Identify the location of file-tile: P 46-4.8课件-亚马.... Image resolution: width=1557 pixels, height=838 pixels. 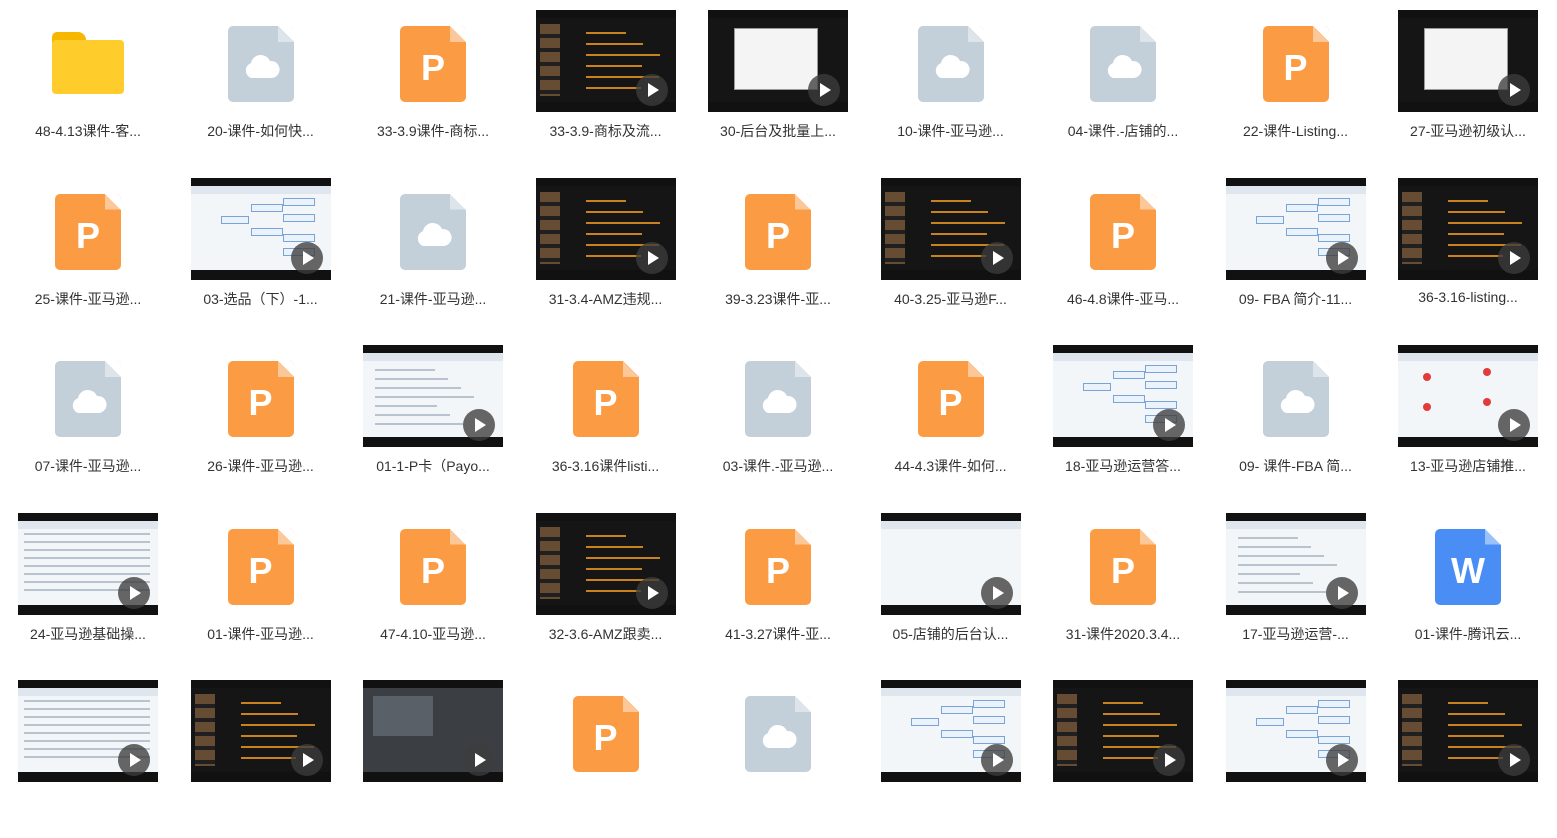
(1123, 252).